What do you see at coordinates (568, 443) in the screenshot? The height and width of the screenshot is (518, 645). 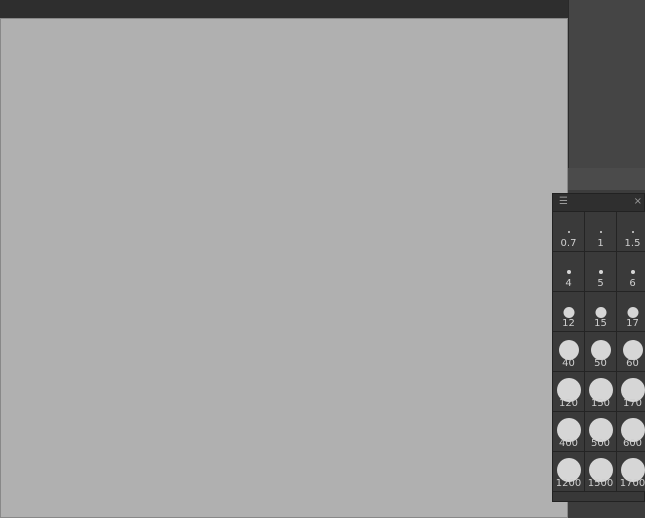 I see `brush-size-label: 400` at bounding box center [568, 443].